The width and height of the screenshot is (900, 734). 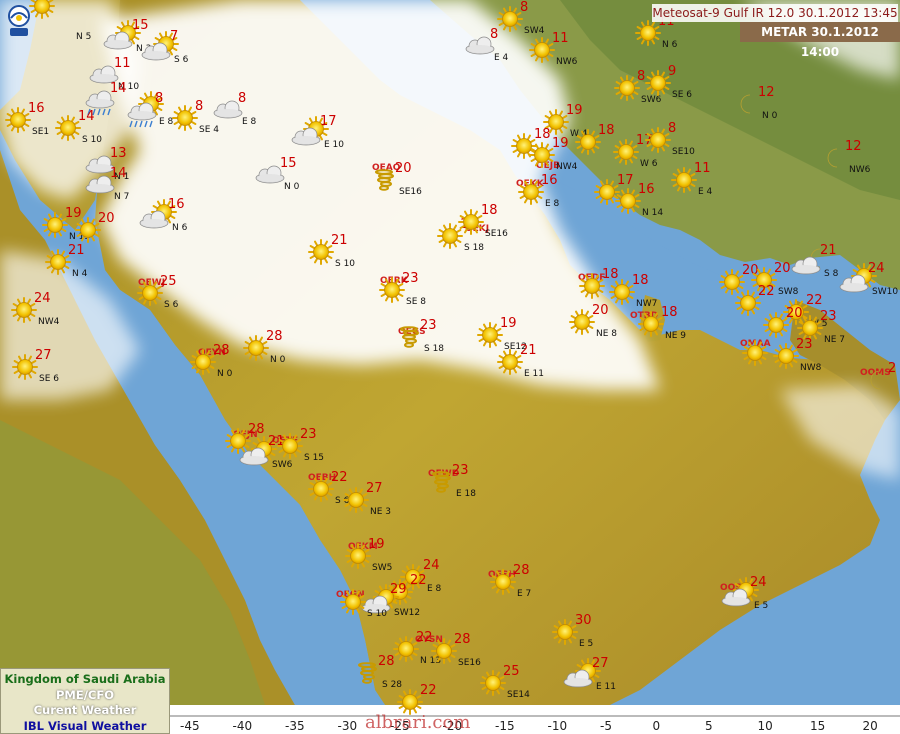 I want to click on station-wind: S 28, so click(x=392, y=685).